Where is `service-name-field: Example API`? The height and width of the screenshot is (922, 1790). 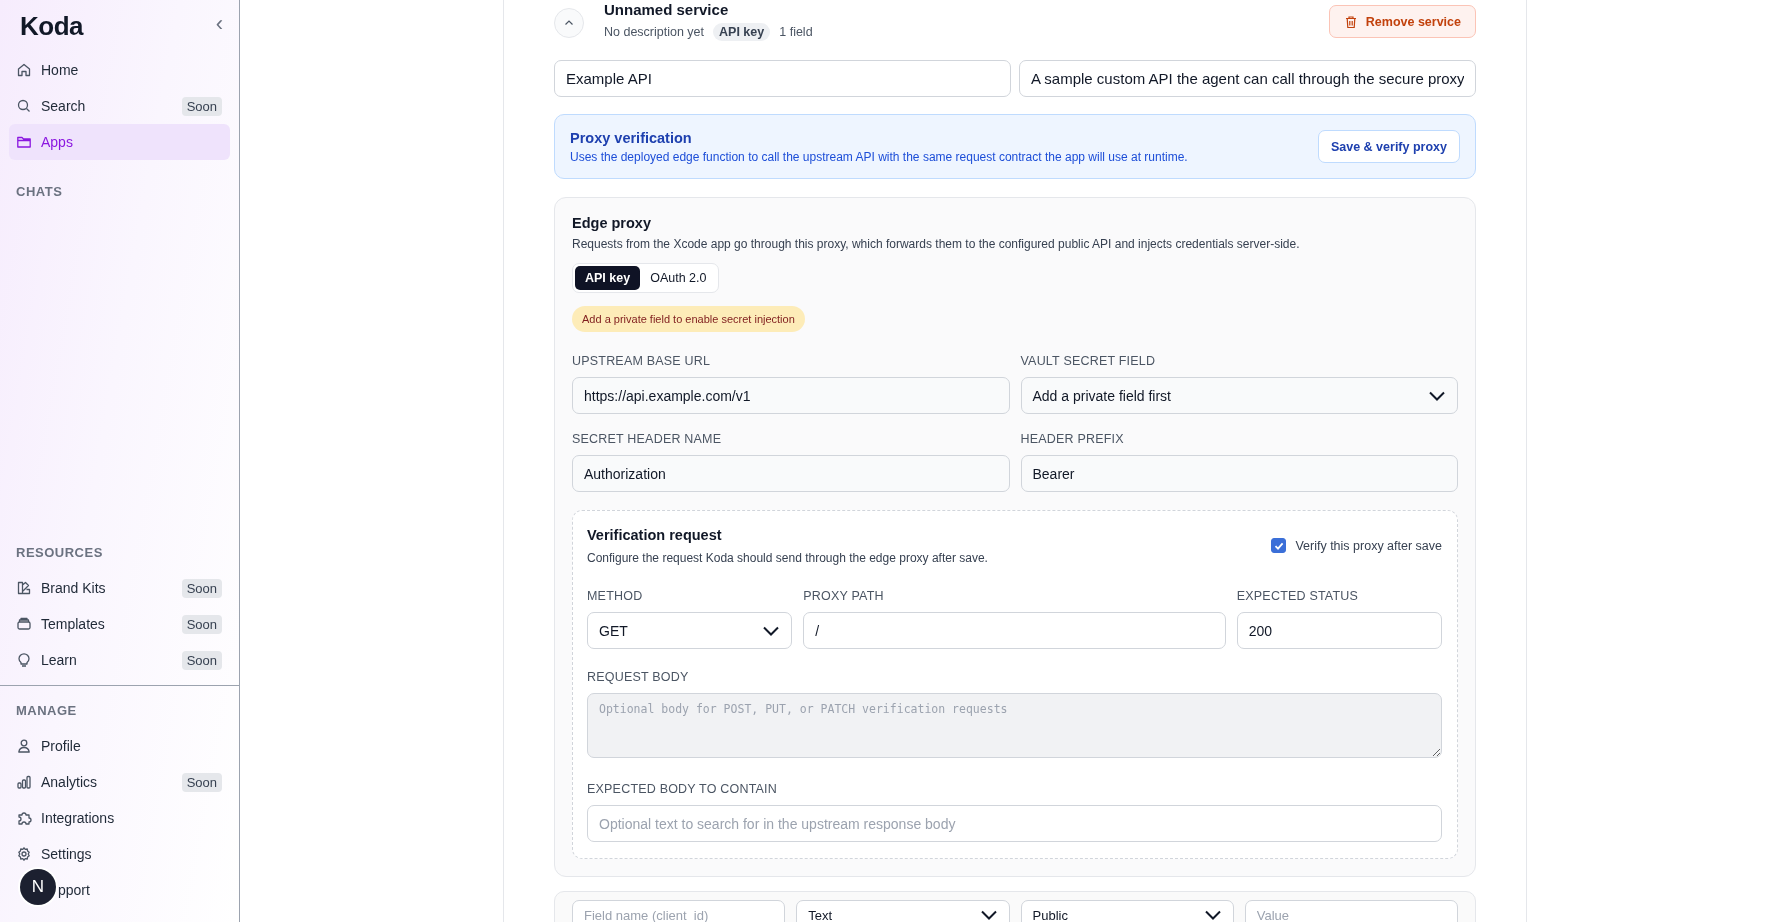 service-name-field: Example API is located at coordinates (782, 78).